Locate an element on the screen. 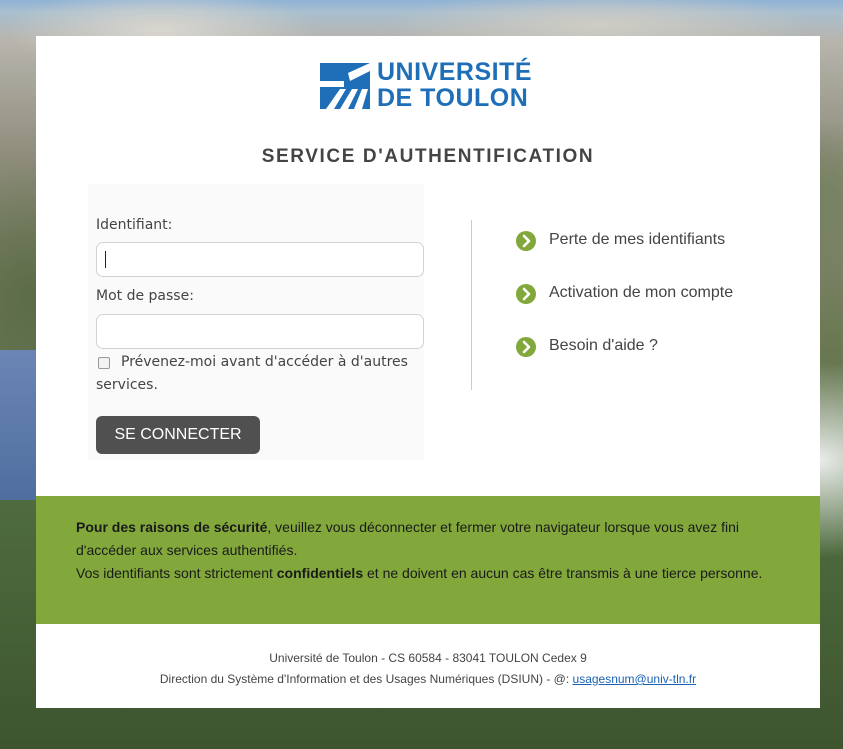 This screenshot has width=843, height=749. text-cursor is located at coordinates (105, 259).